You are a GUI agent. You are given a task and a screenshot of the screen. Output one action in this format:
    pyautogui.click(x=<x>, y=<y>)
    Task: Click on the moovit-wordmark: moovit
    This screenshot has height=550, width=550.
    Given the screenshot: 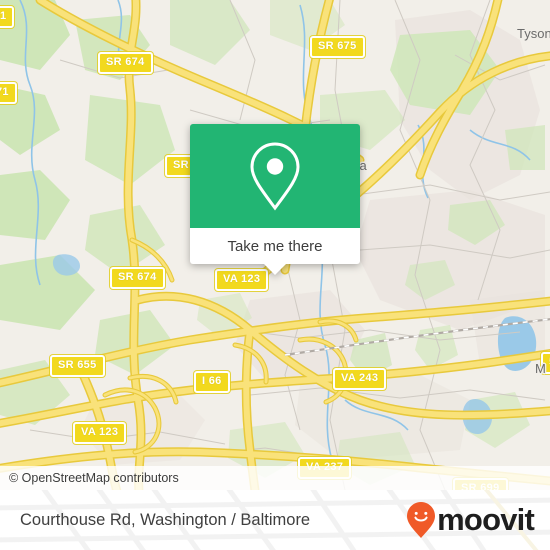 What is the action you would take?
    pyautogui.click(x=486, y=519)
    